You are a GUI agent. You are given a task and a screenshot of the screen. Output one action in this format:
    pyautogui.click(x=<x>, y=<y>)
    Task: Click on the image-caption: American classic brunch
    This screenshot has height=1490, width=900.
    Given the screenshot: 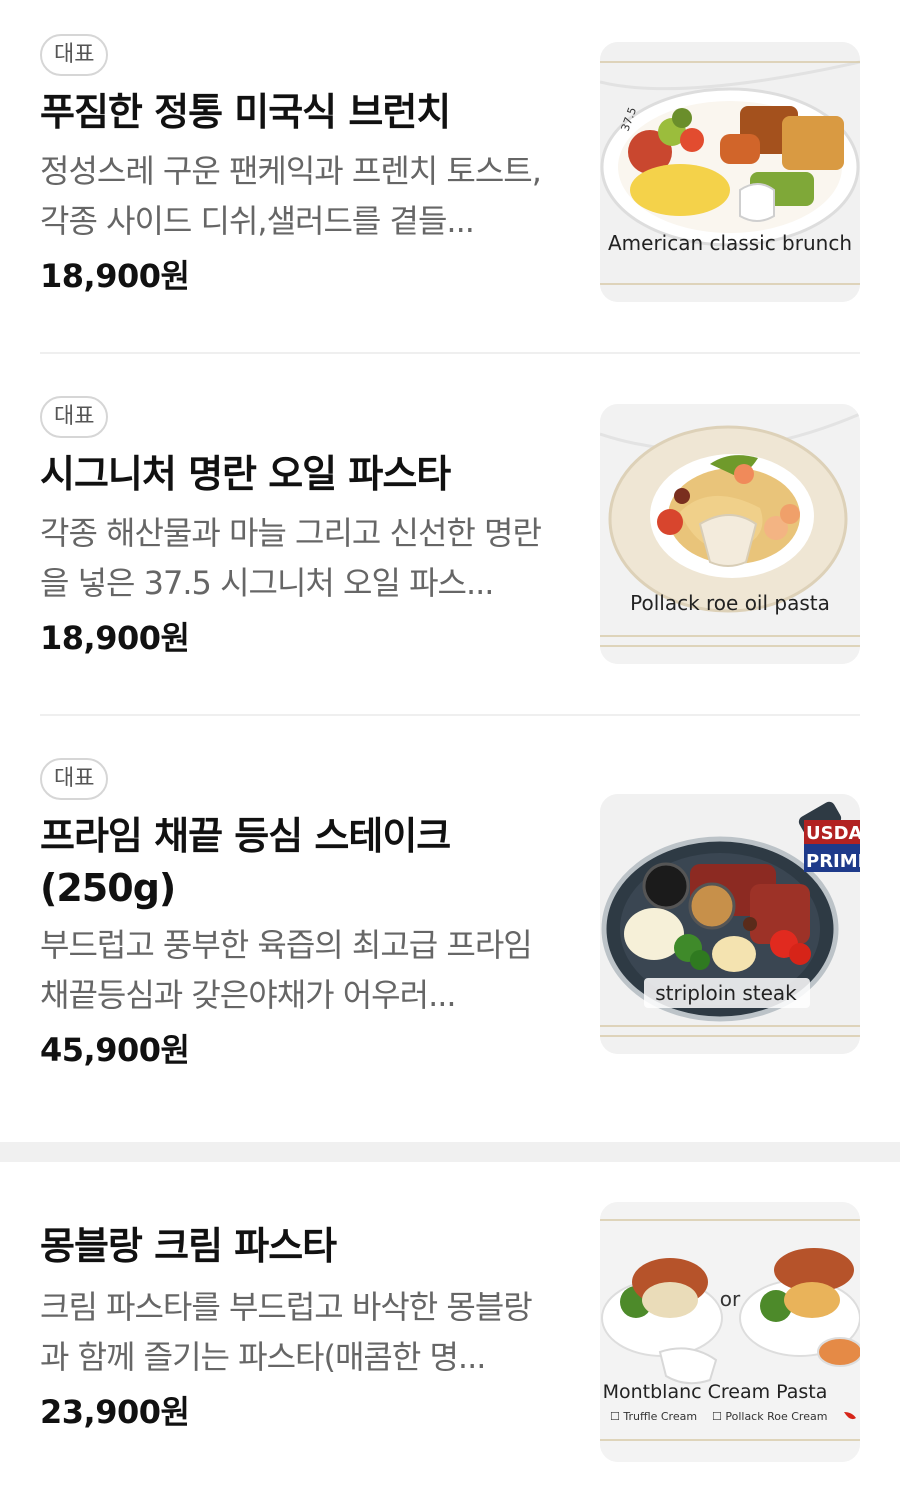 What is the action you would take?
    pyautogui.click(x=730, y=243)
    